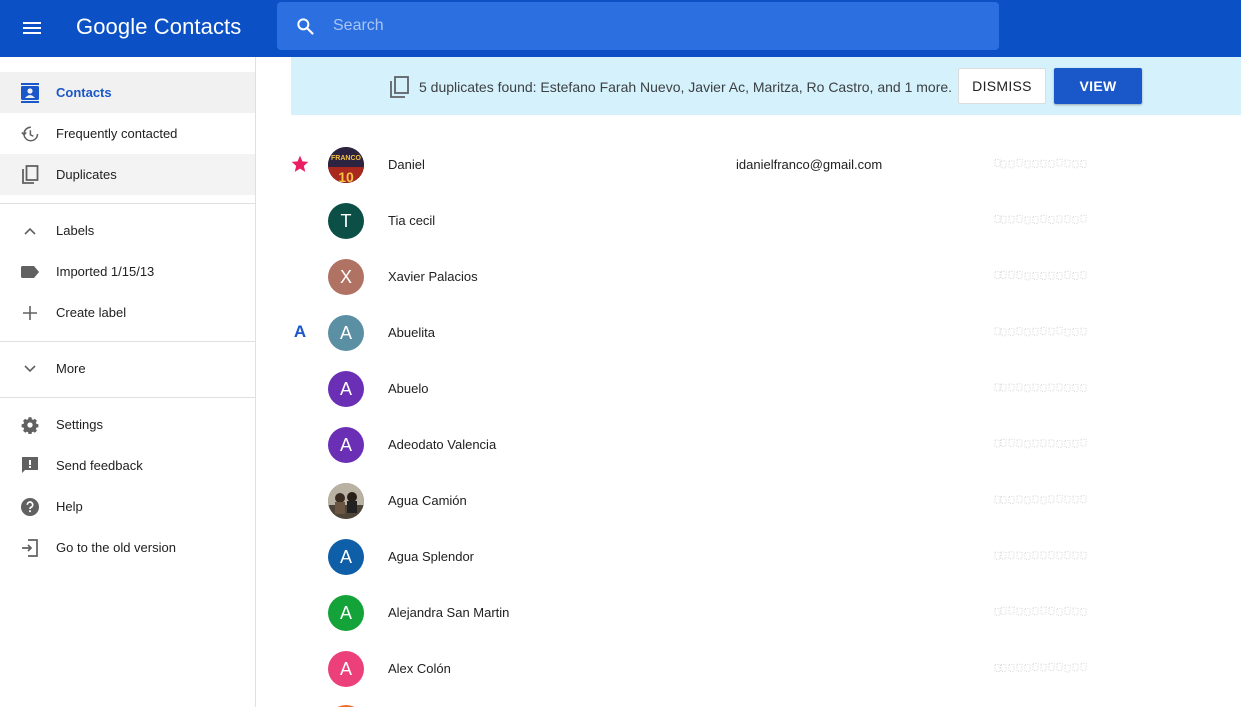 This screenshot has height=707, width=1241. What do you see at coordinates (1098, 86) in the screenshot?
I see `view-button: VIEW` at bounding box center [1098, 86].